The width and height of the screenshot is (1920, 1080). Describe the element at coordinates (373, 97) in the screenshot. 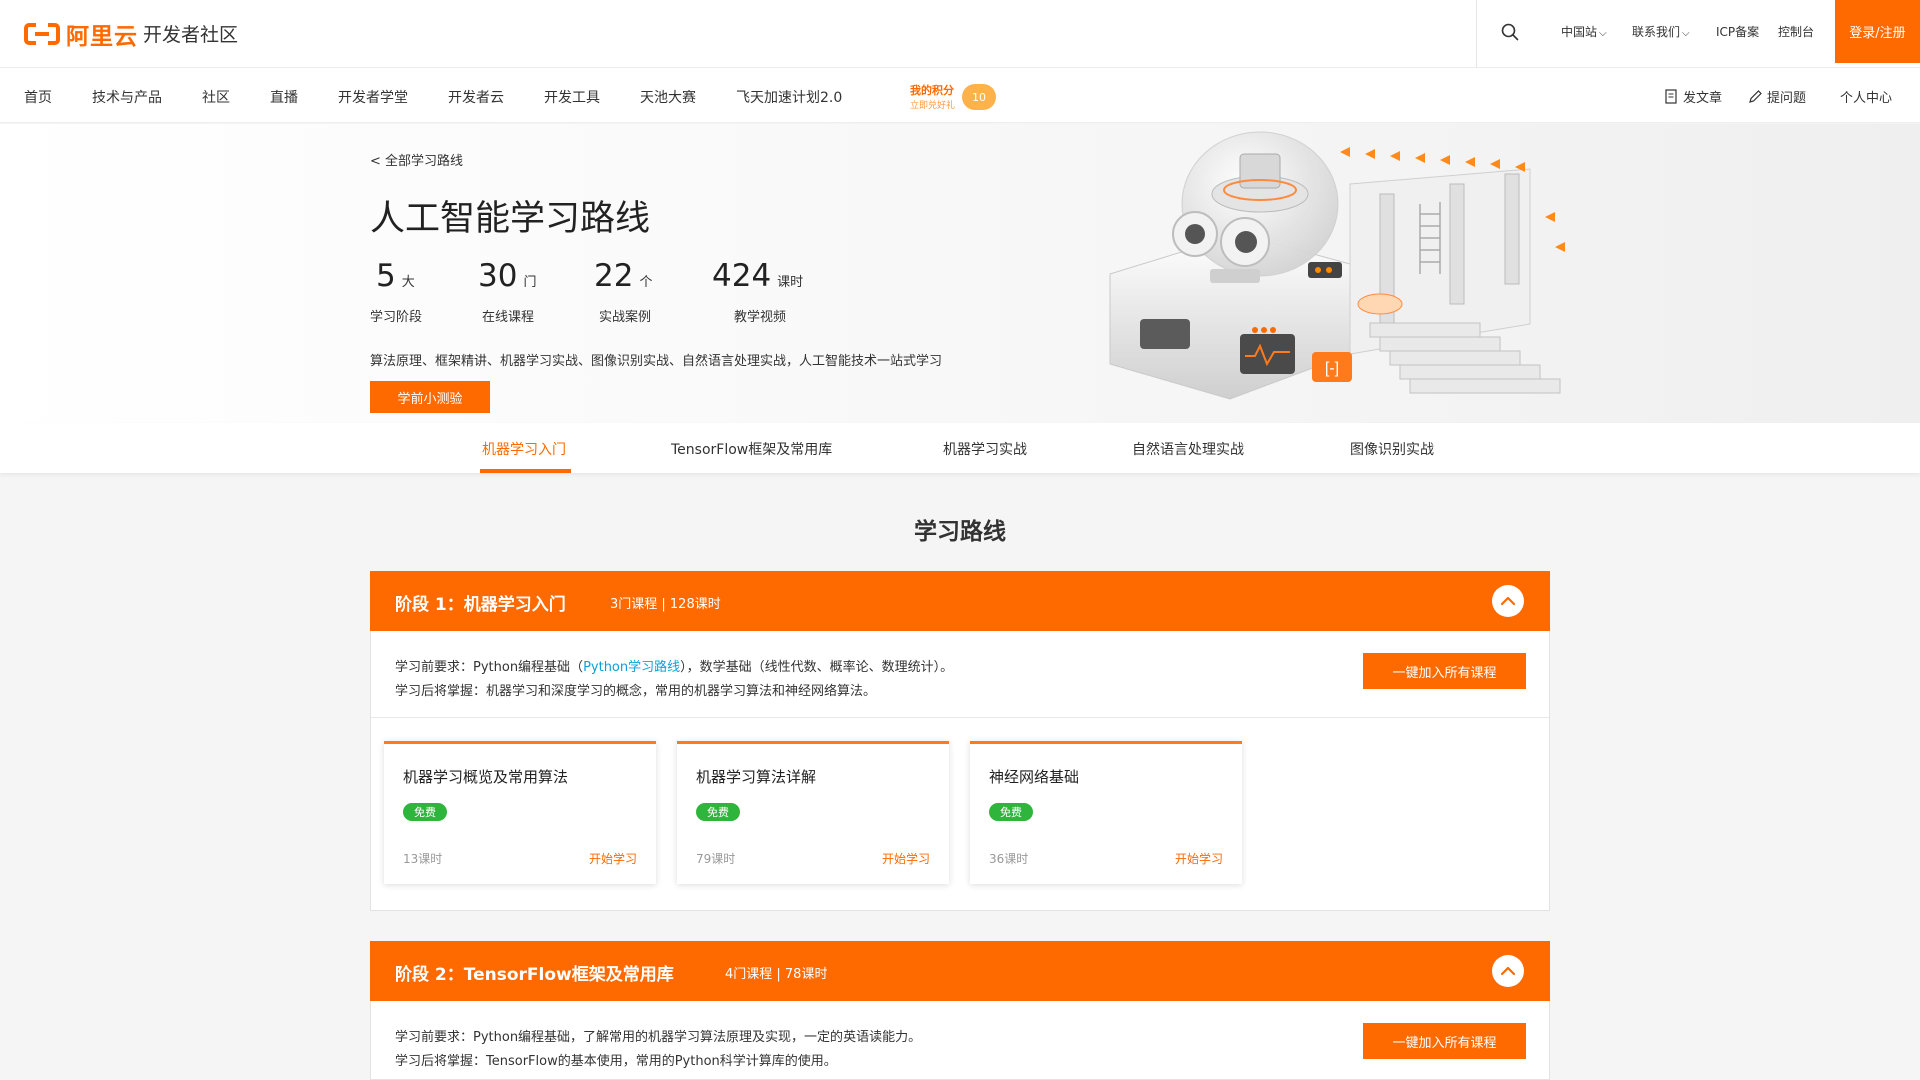

I see `nav-item-academy: 开发者学堂` at that location.